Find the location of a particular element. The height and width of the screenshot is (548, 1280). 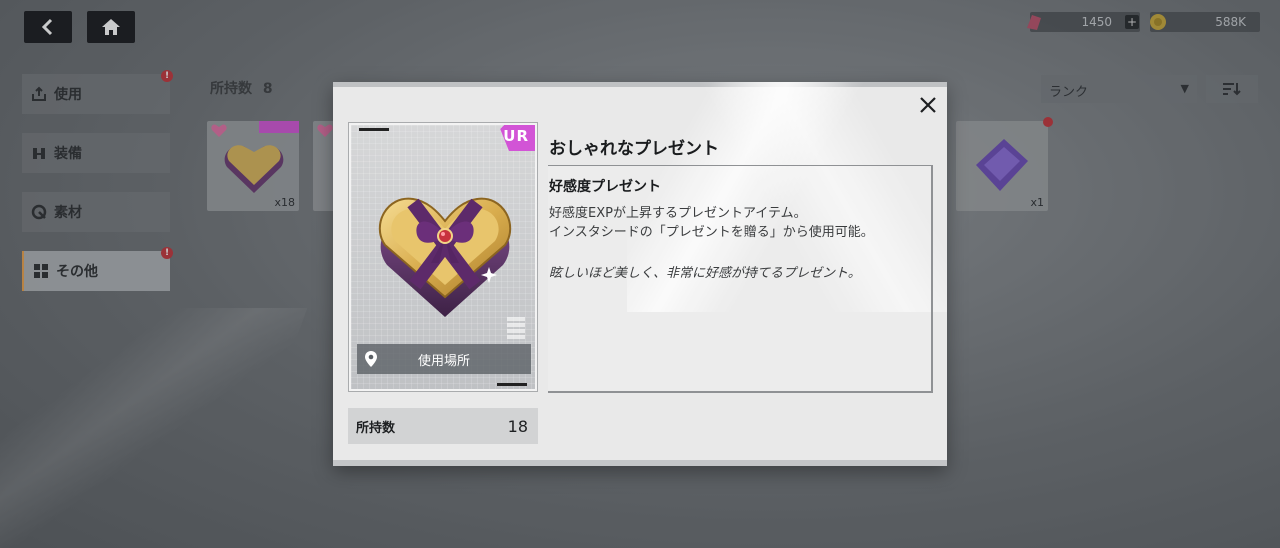

use-location-button: 使用場所 is located at coordinates (444, 359).